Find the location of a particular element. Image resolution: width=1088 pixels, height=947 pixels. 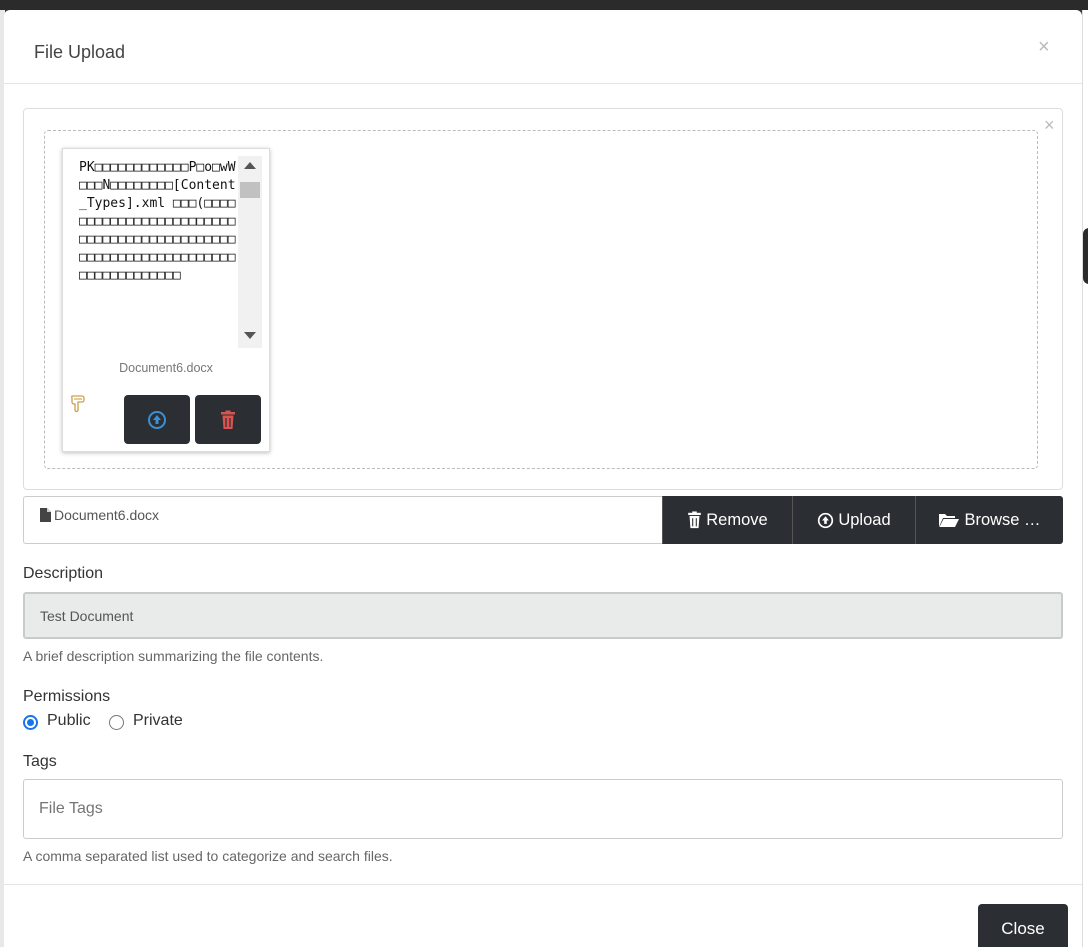

remove-button: Remove is located at coordinates (727, 520).